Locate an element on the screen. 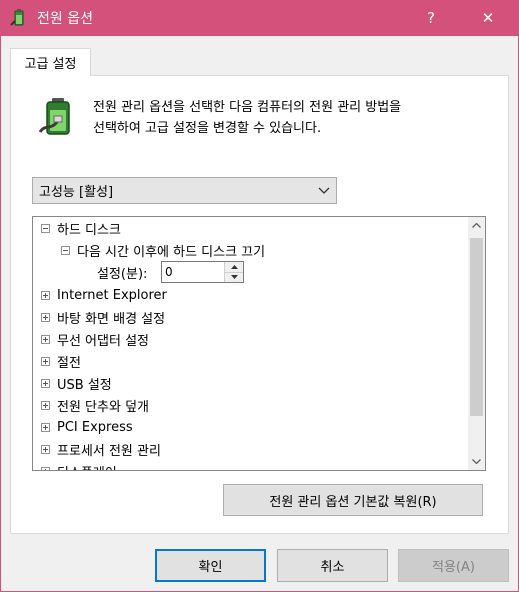 The width and height of the screenshot is (519, 592). power-plan-value: 고성능 [활성] is located at coordinates (76, 192).